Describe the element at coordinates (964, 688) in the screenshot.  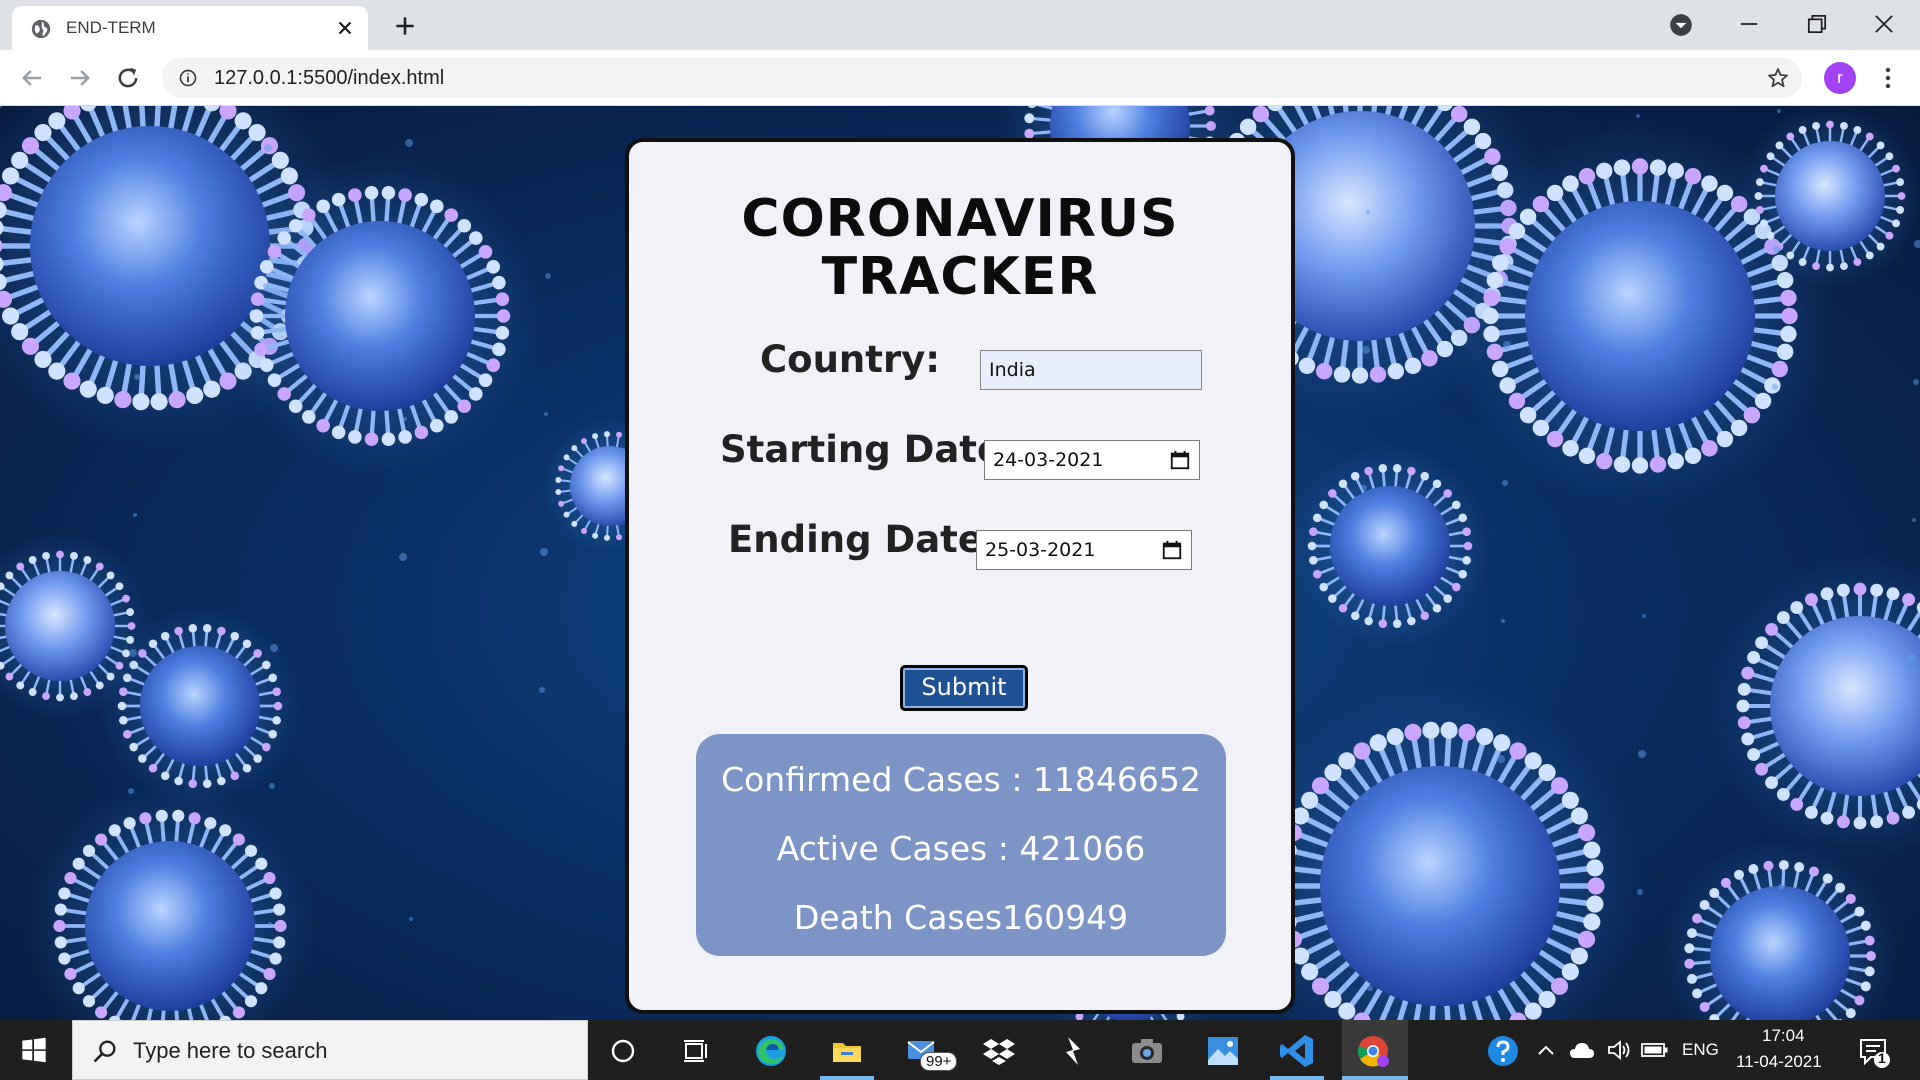
I see `submit-button: Submit` at that location.